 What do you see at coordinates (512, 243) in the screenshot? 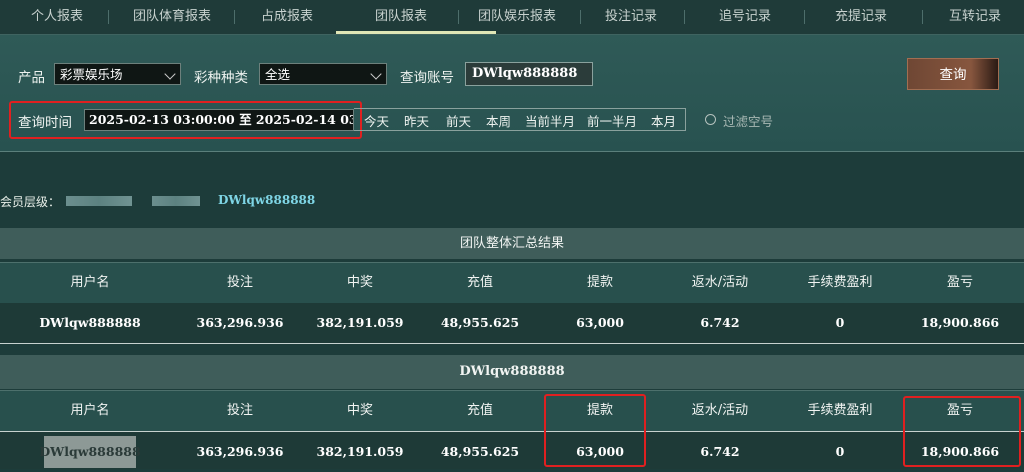
I see `summary-title: 团队整体汇总结果` at bounding box center [512, 243].